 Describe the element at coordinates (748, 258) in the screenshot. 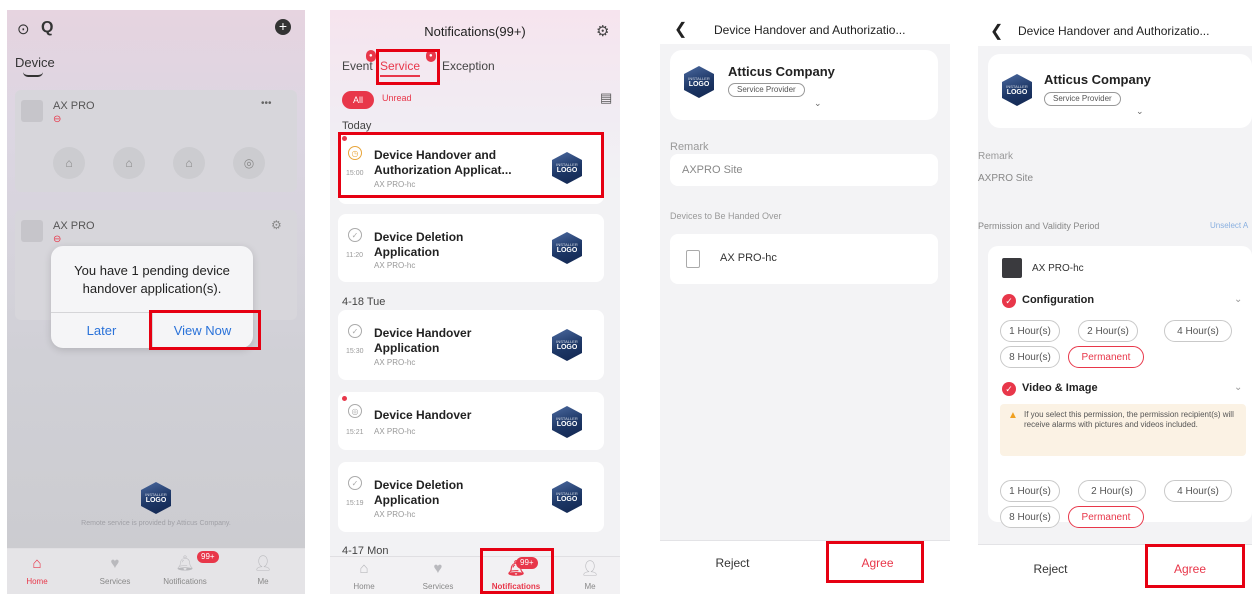

I see `device-name: AX PRO-hc` at that location.